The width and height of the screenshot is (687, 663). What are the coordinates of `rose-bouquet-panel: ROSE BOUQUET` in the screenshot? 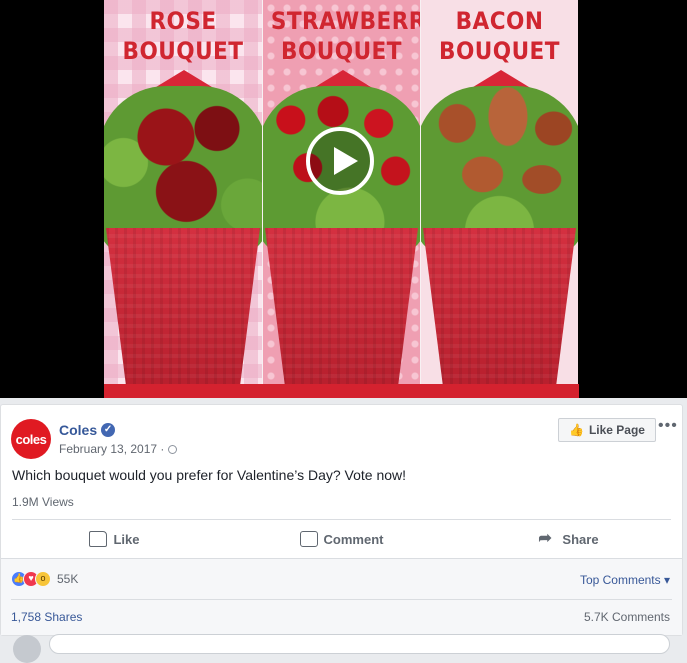 It's located at (183, 199).